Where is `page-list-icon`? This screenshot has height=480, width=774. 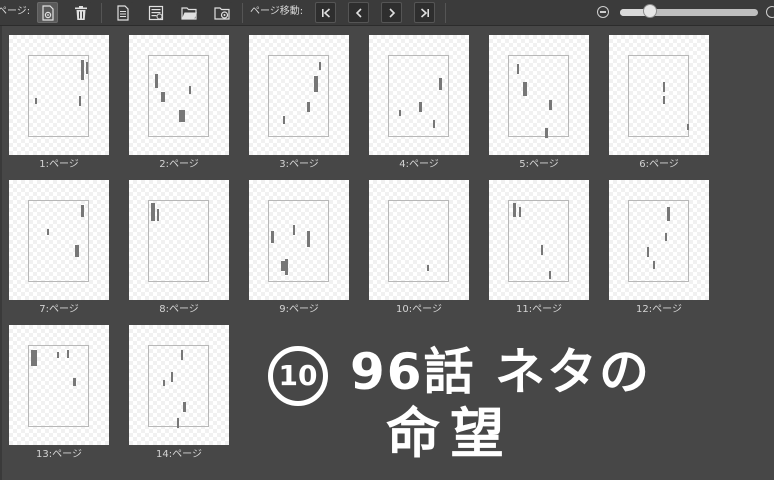
page-list-icon is located at coordinates (155, 12).